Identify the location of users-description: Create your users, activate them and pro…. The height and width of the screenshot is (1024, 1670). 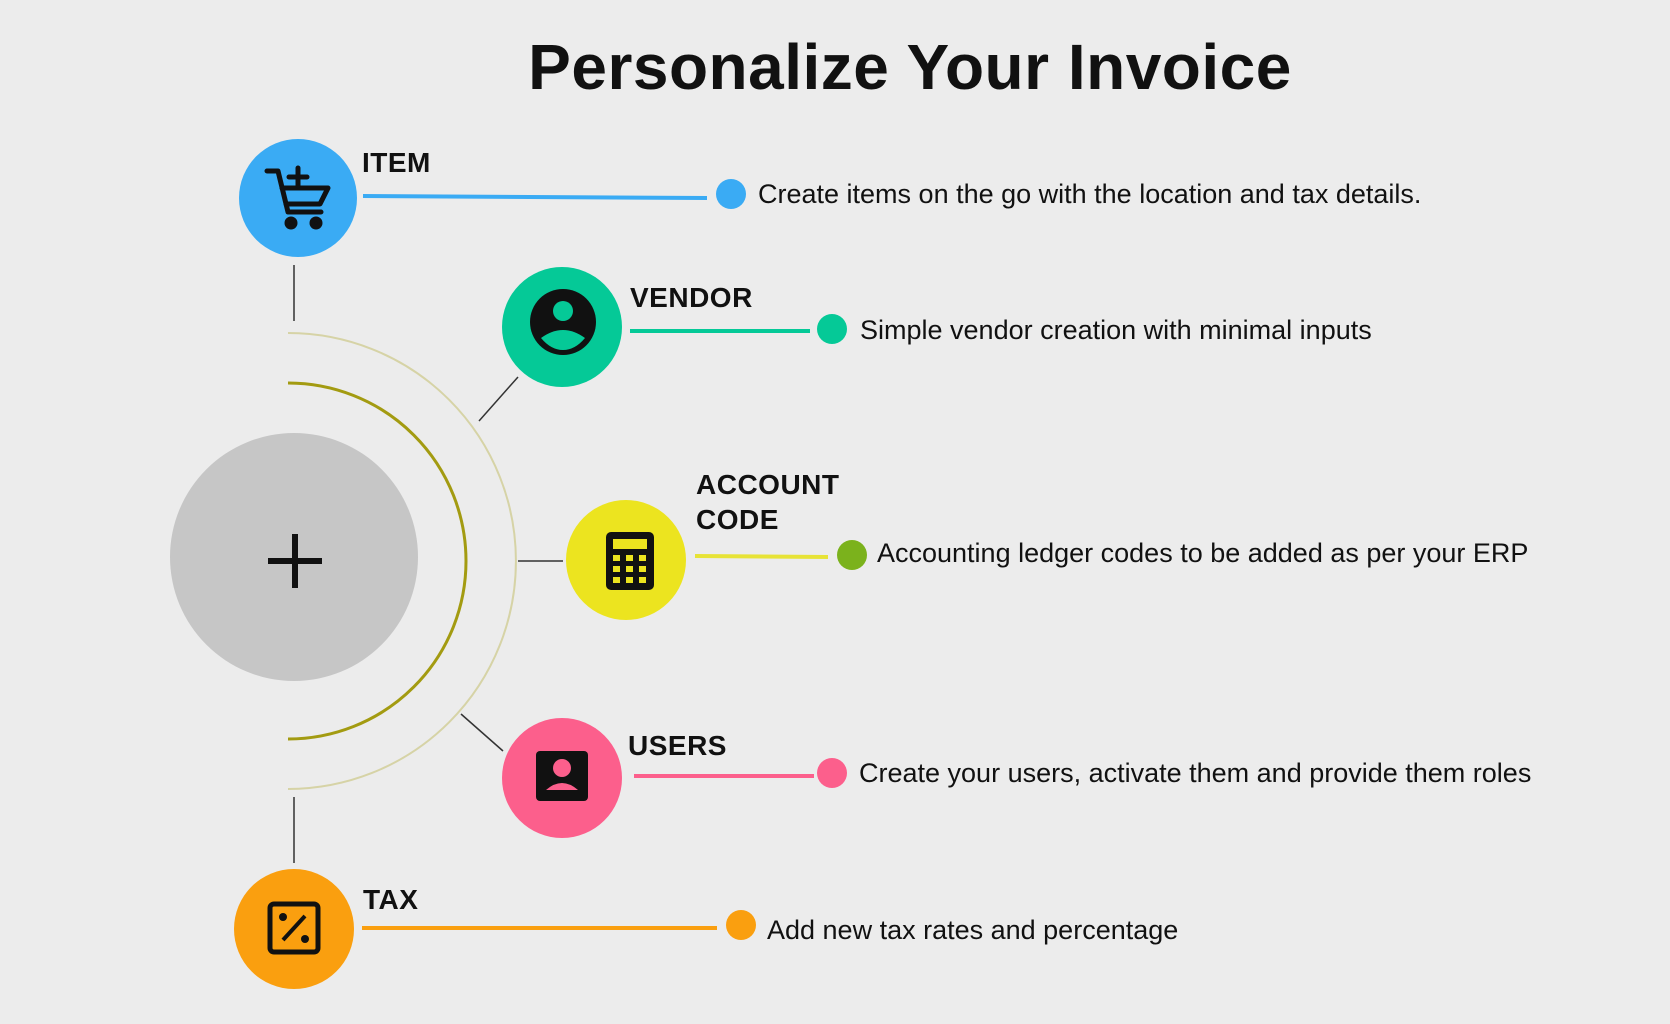
(1195, 773).